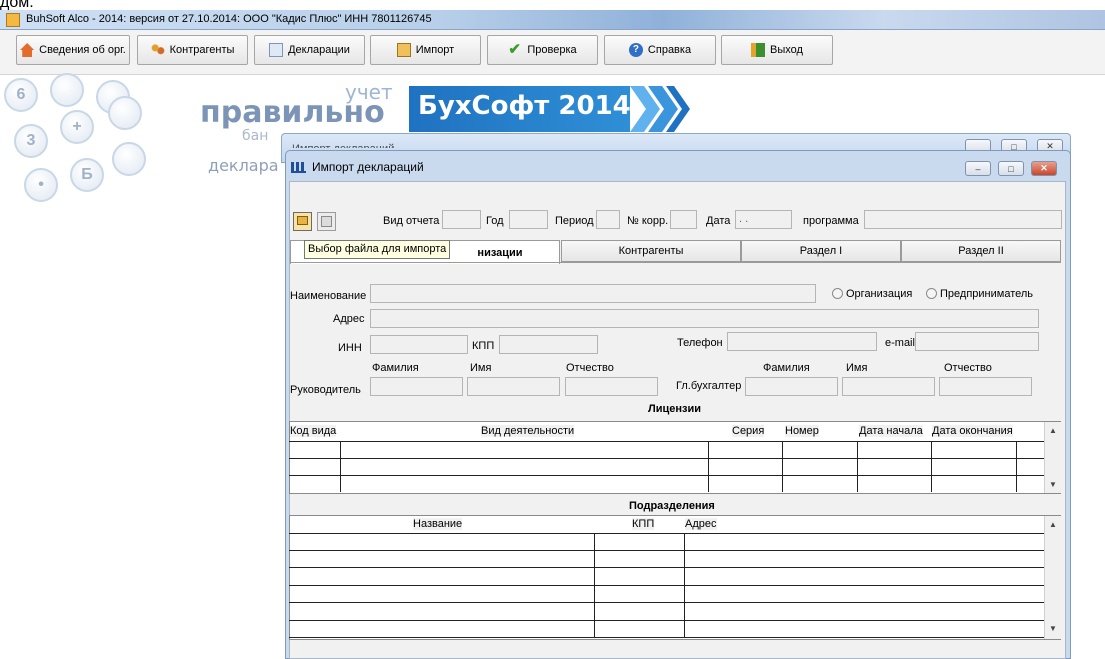  I want to click on tab-section-1-label: Раздел I, so click(821, 251).